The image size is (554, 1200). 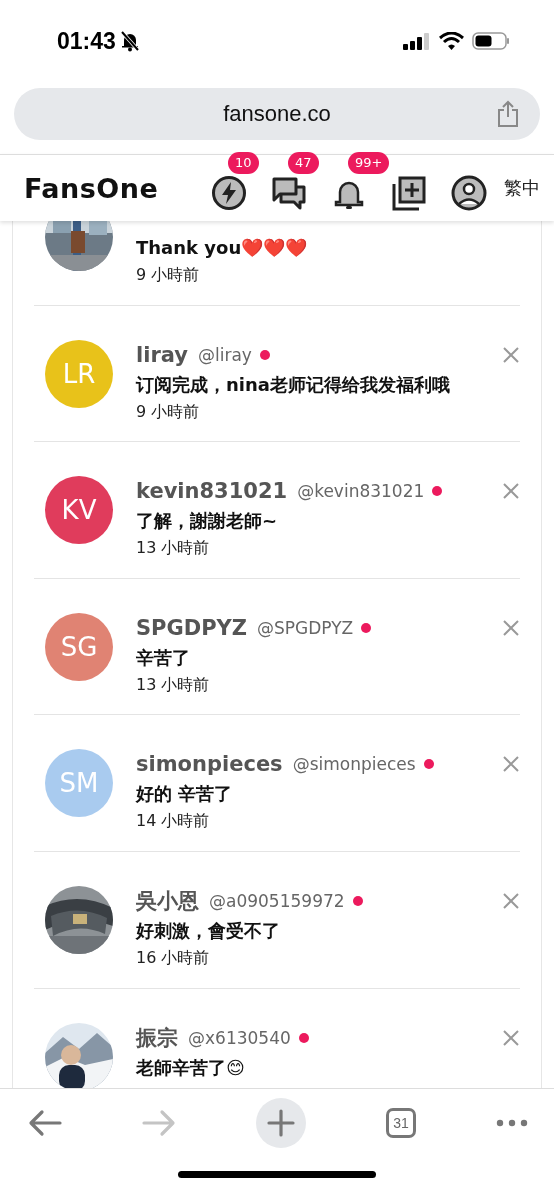 I want to click on user-handle: @a0905159972, so click(x=277, y=900).